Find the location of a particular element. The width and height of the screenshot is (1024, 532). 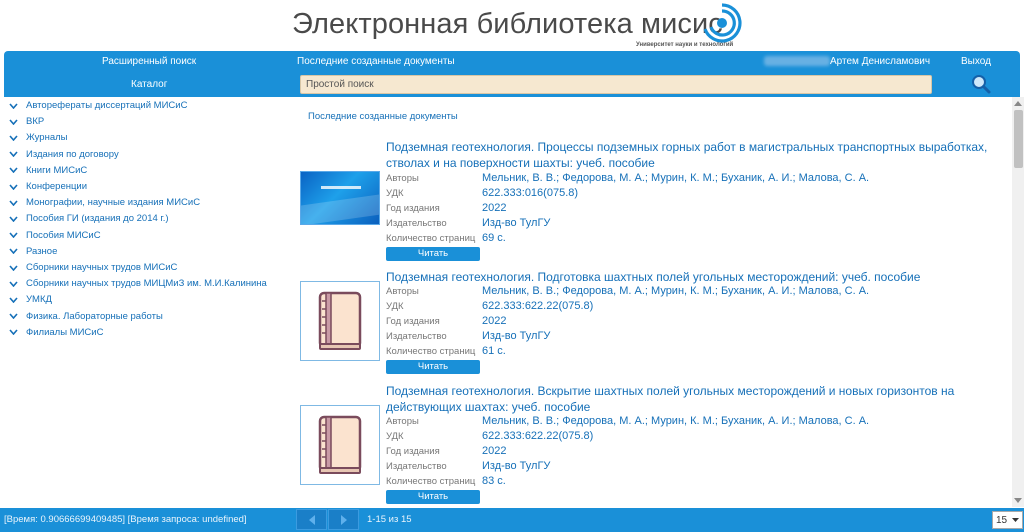

logout-link: Выход is located at coordinates (976, 61).